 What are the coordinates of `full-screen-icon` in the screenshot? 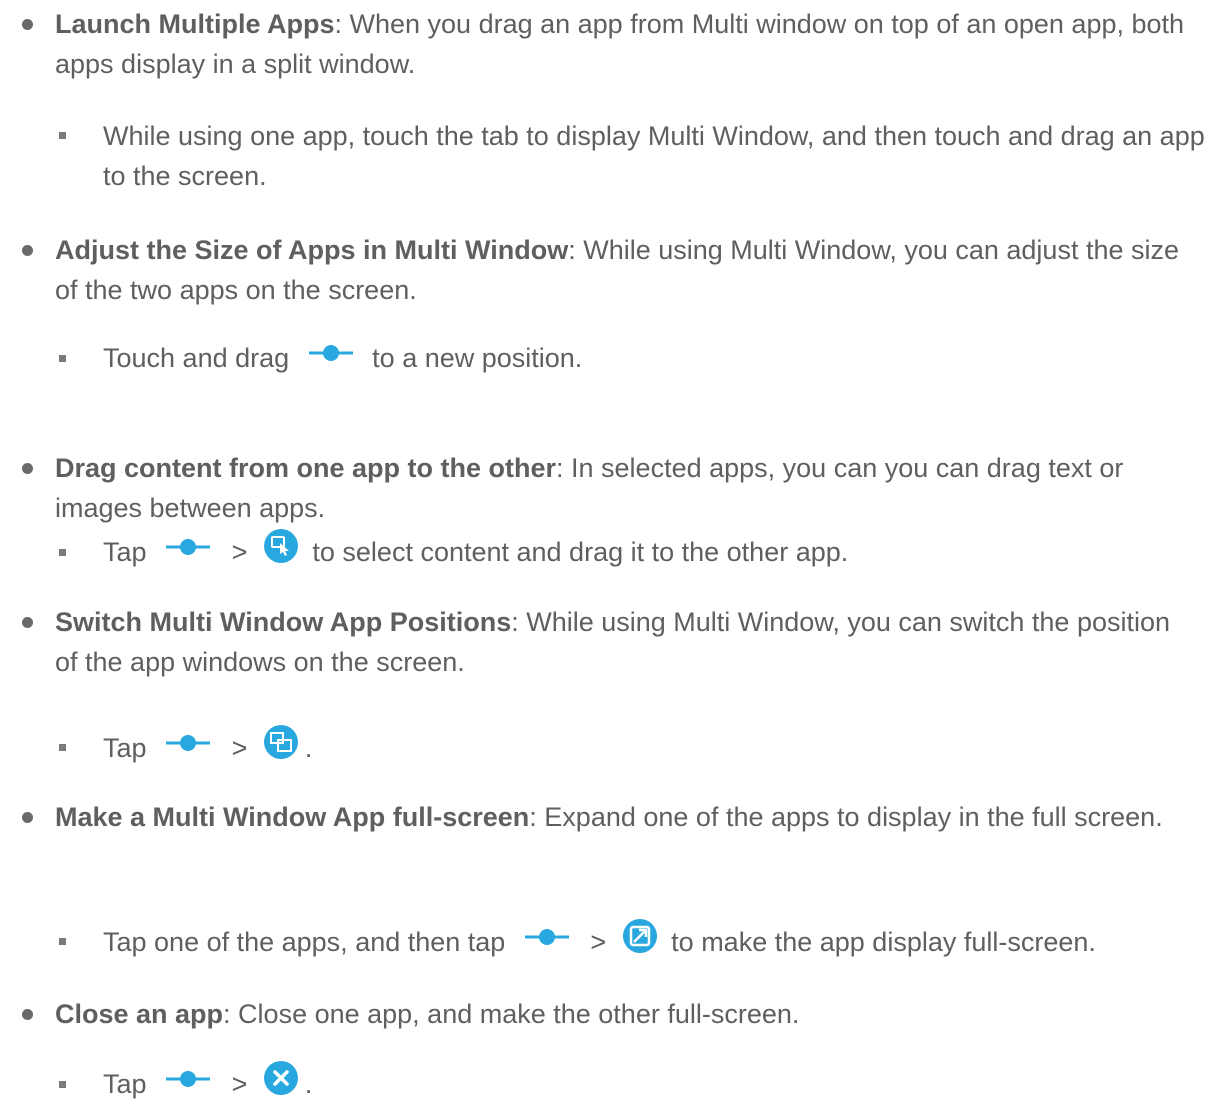 It's located at (640, 936).